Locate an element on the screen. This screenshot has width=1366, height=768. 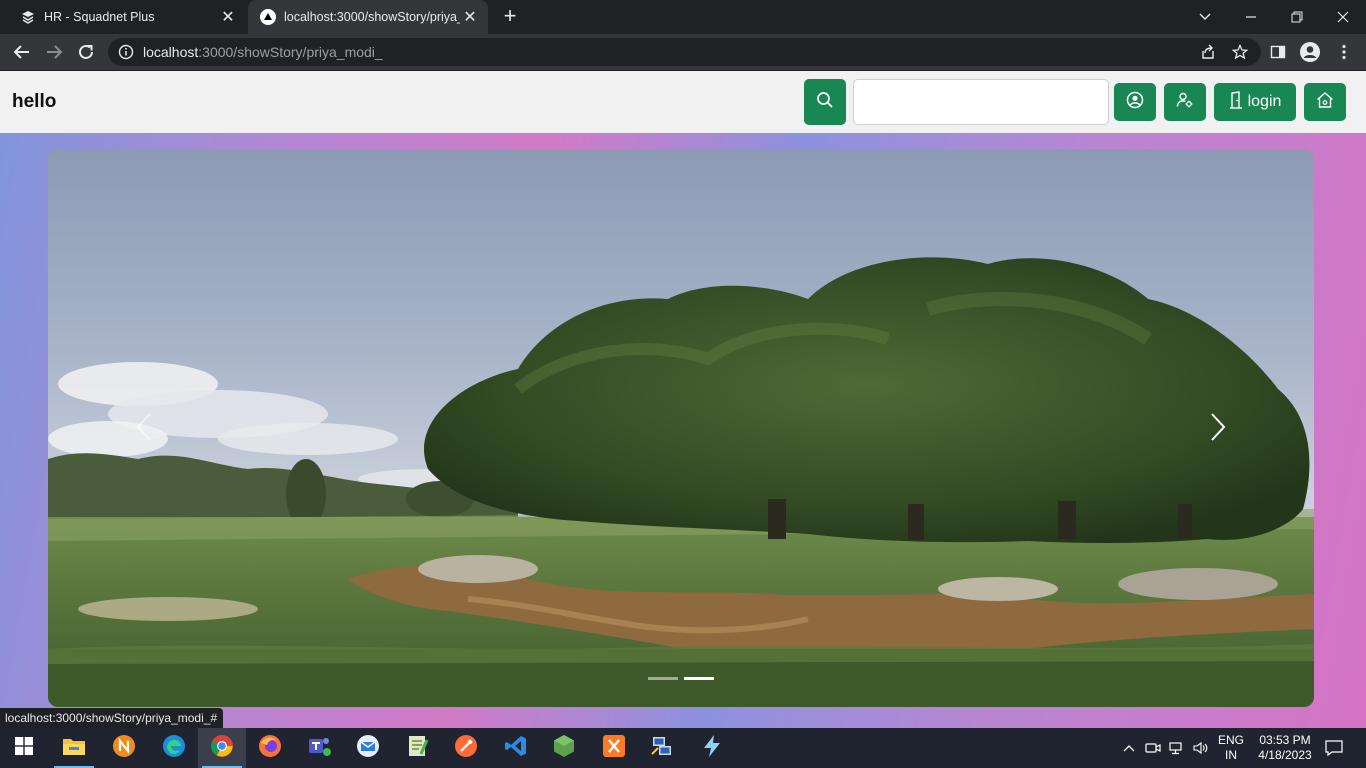
taskbar-chrome is located at coordinates (222, 748).